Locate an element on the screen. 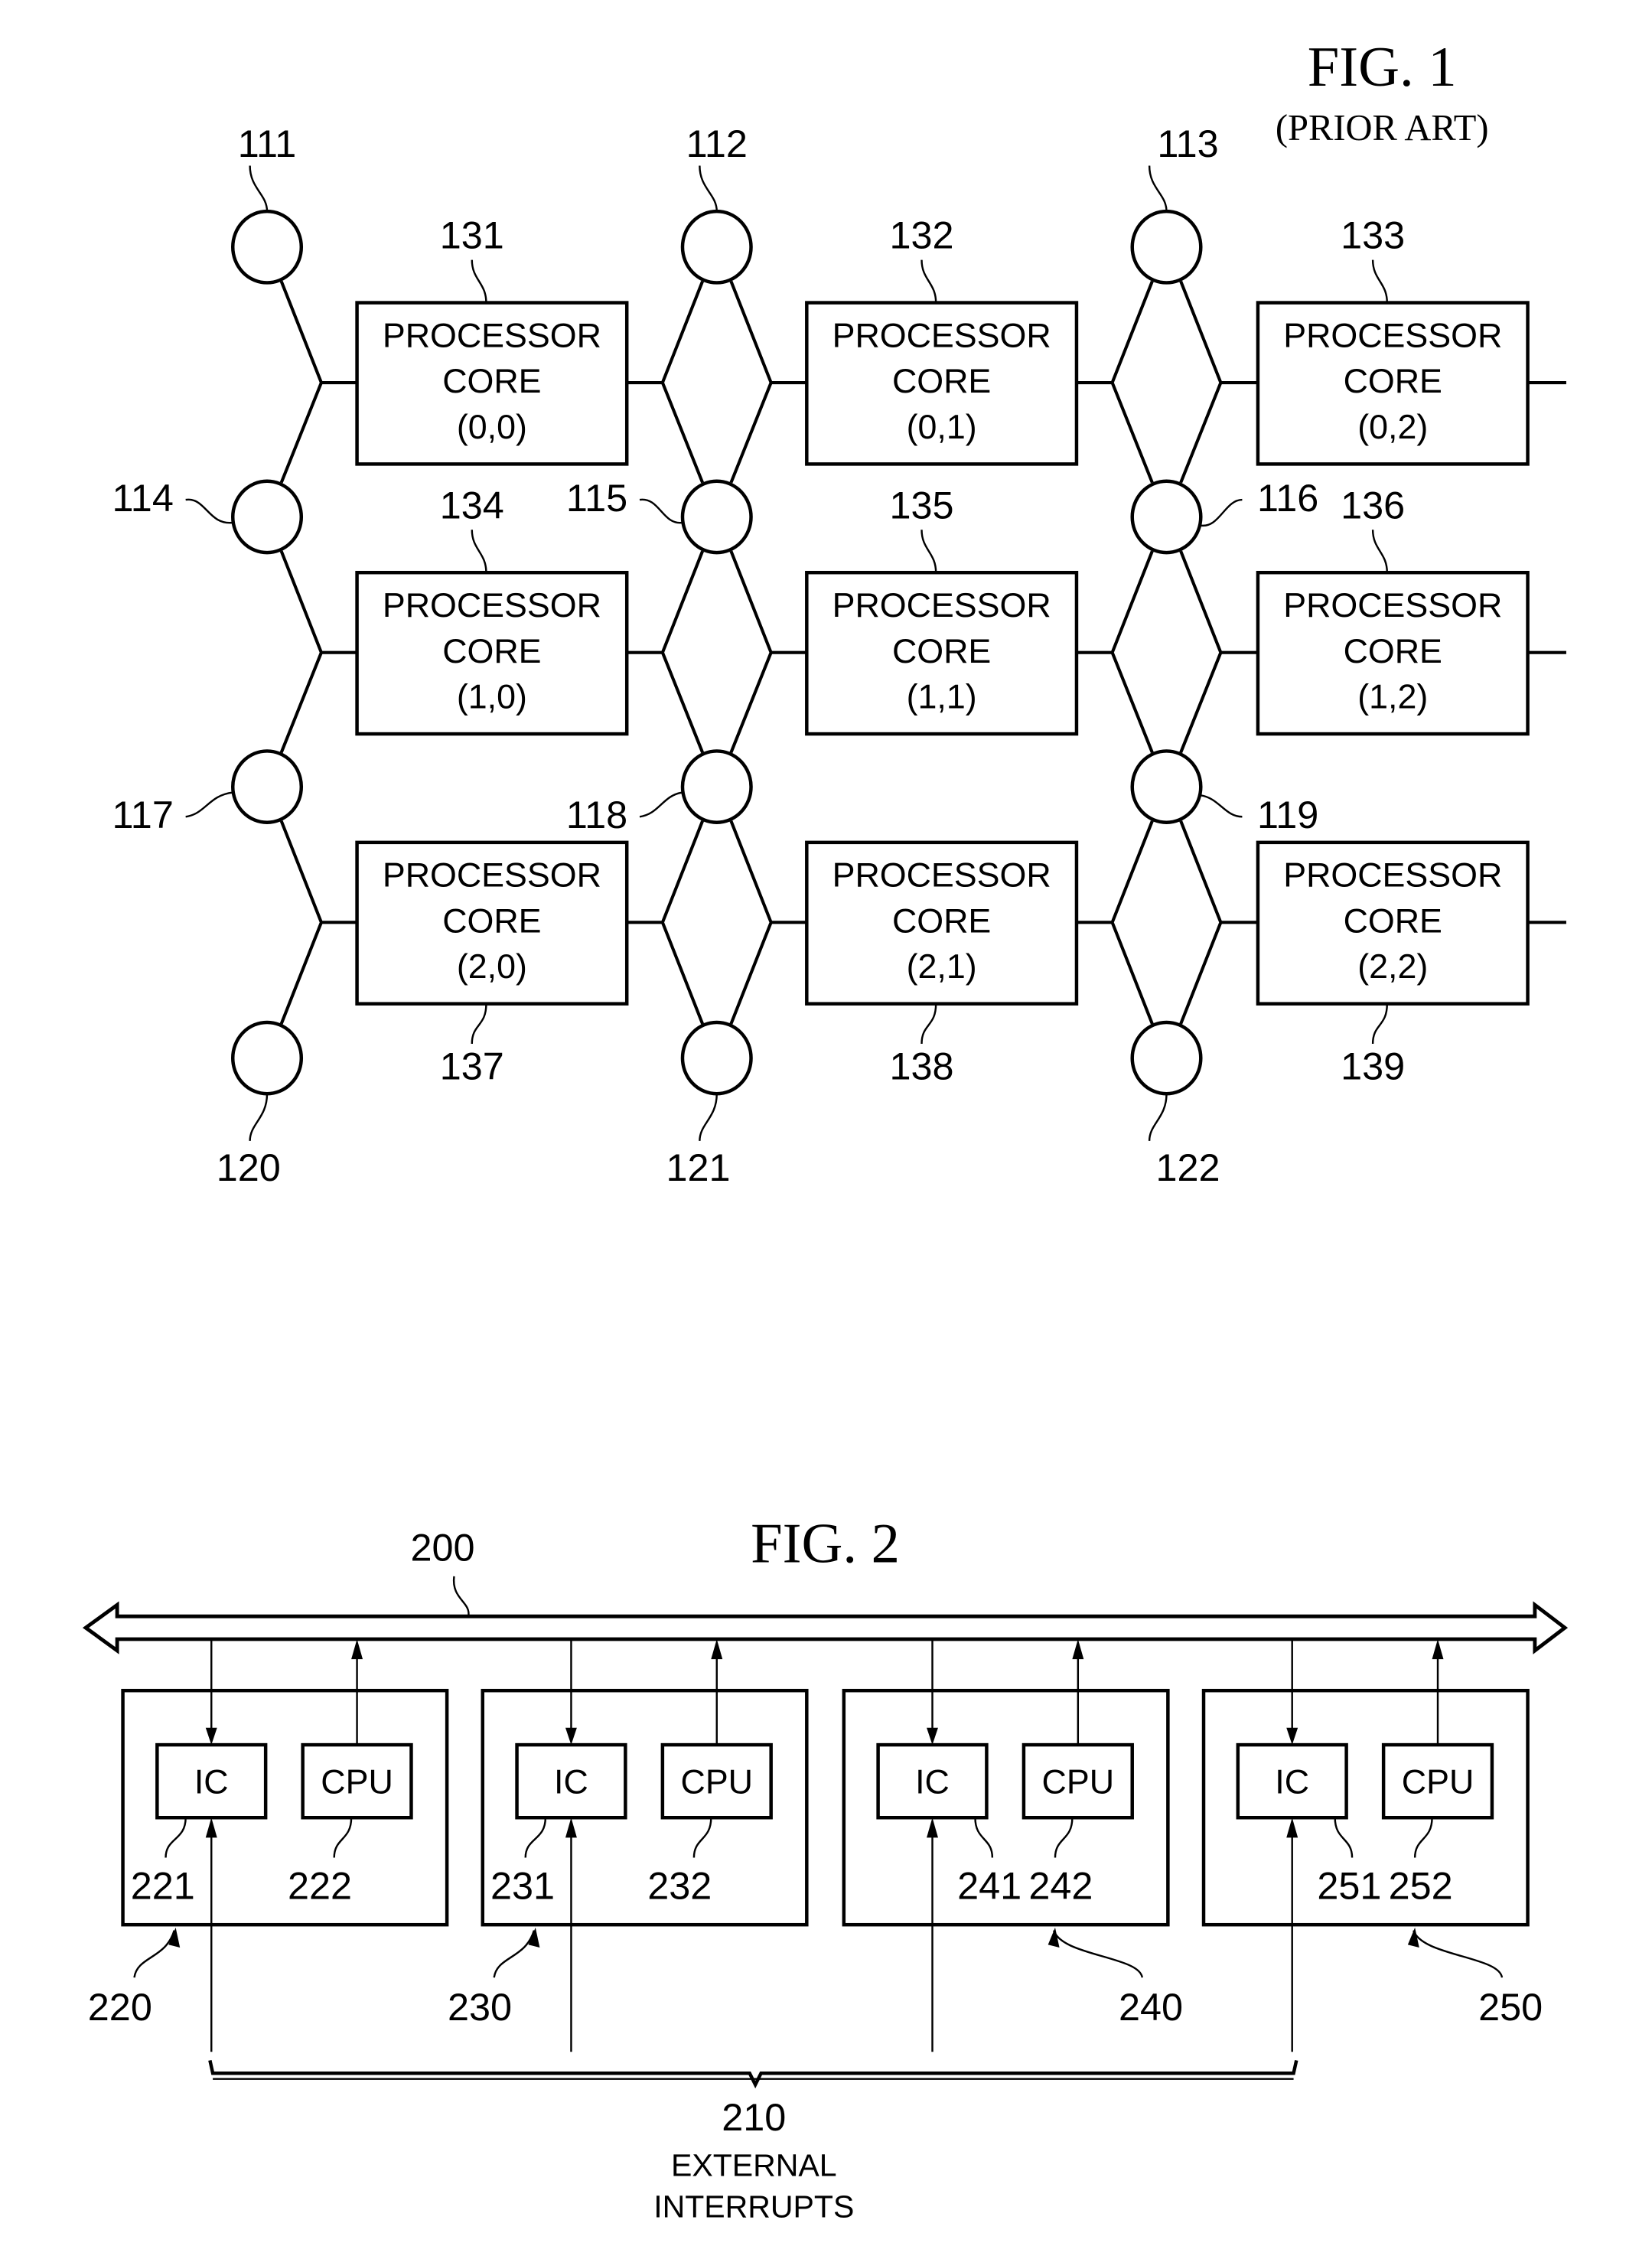 The height and width of the screenshot is (2246, 1652). fig1-title: FIG. 1 is located at coordinates (1382, 67).